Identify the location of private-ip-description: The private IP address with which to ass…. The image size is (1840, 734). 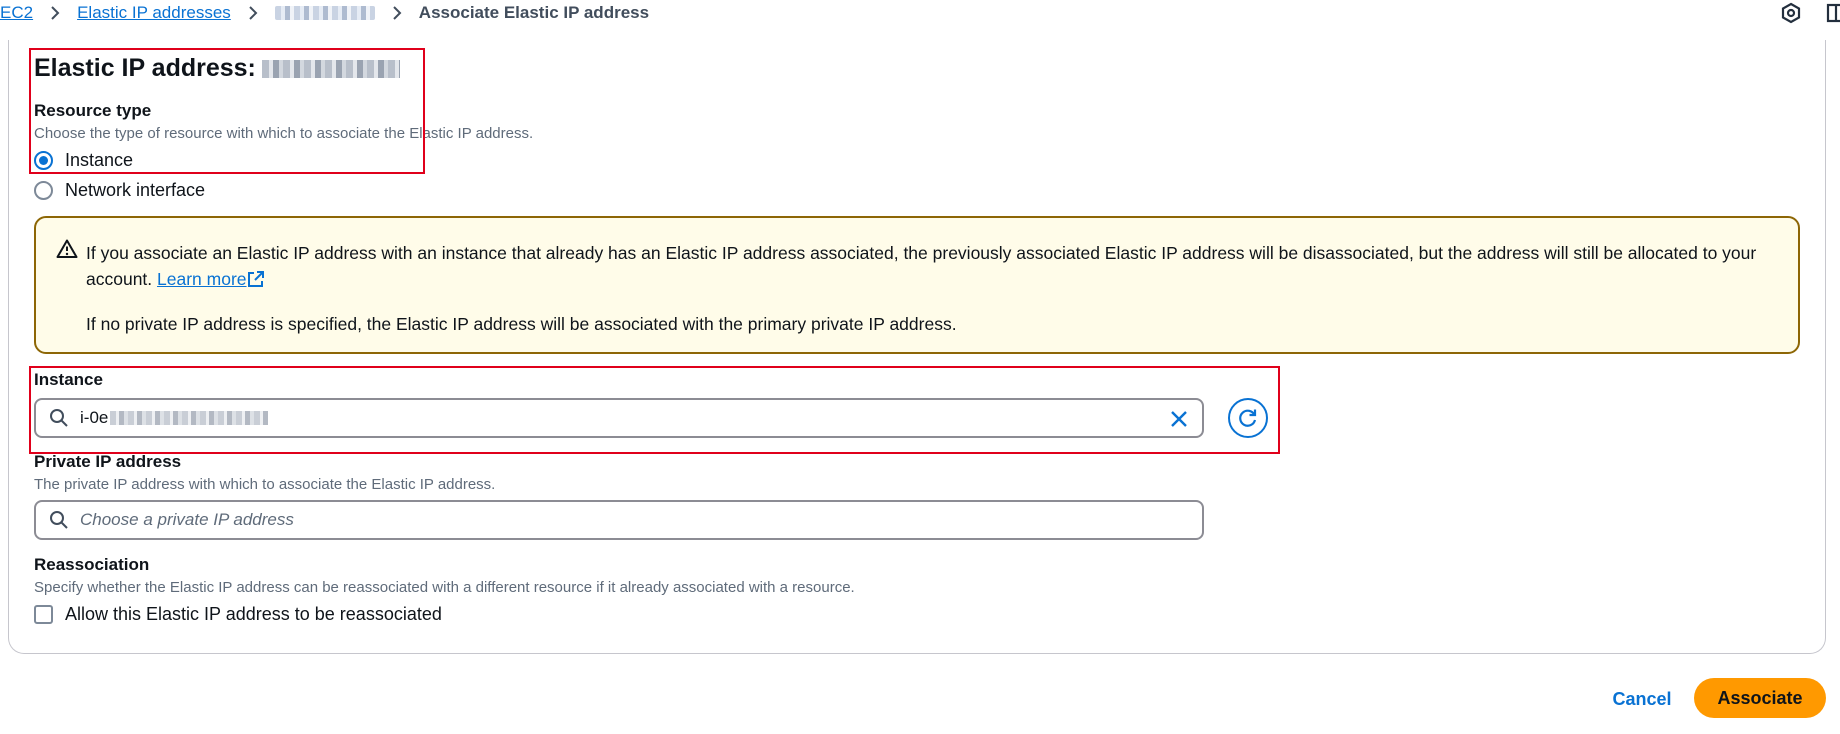
(265, 484).